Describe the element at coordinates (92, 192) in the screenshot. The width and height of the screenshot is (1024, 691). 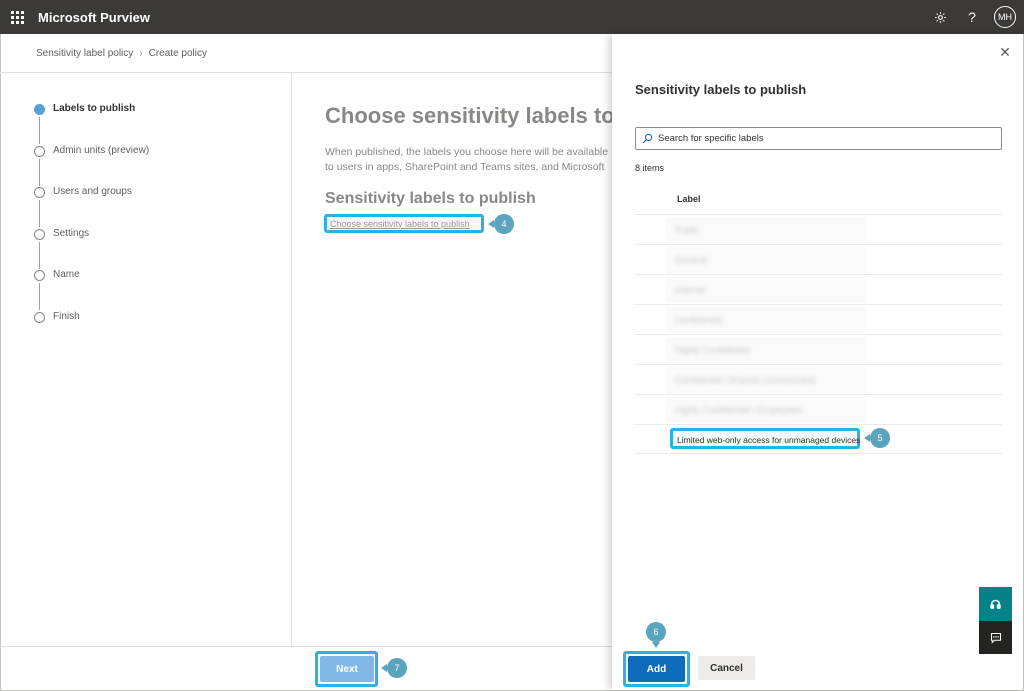
I see `step-label: Users and groups` at that location.